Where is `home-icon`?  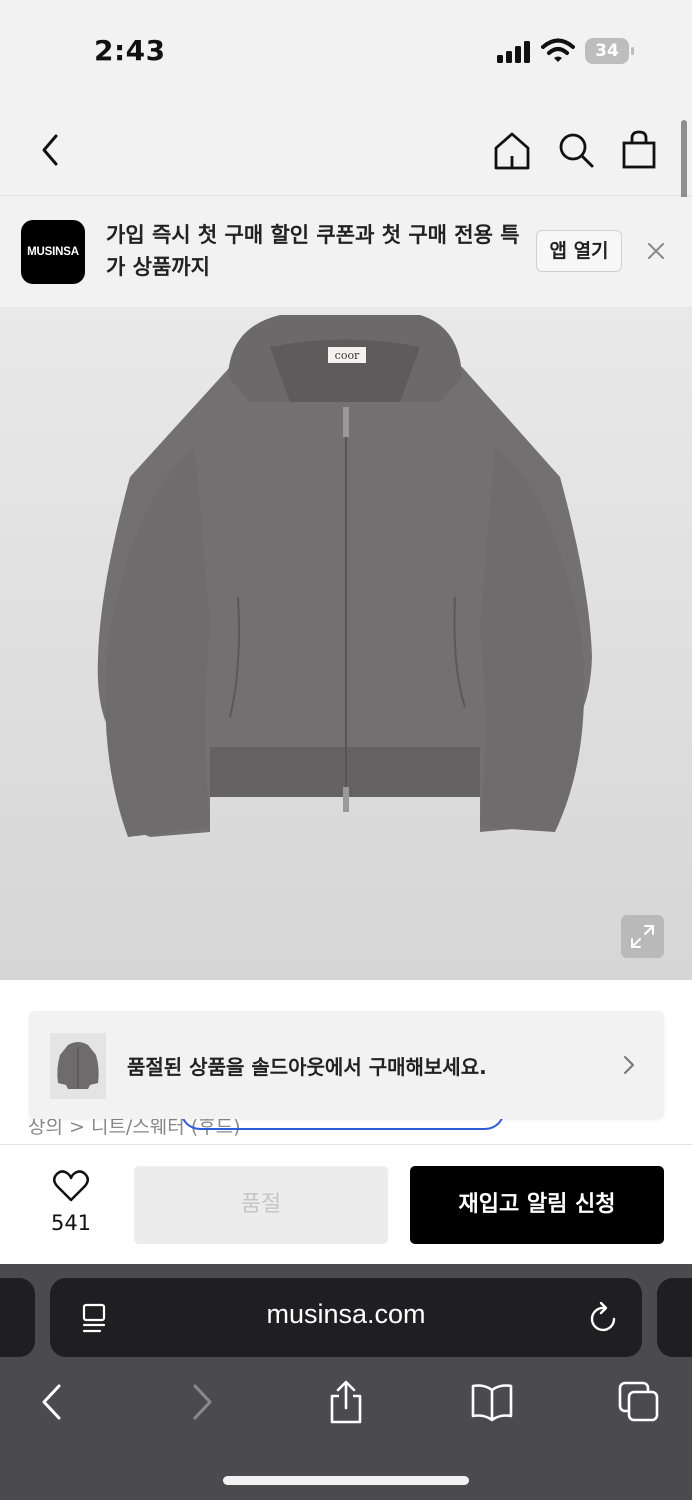
home-icon is located at coordinates (512, 150).